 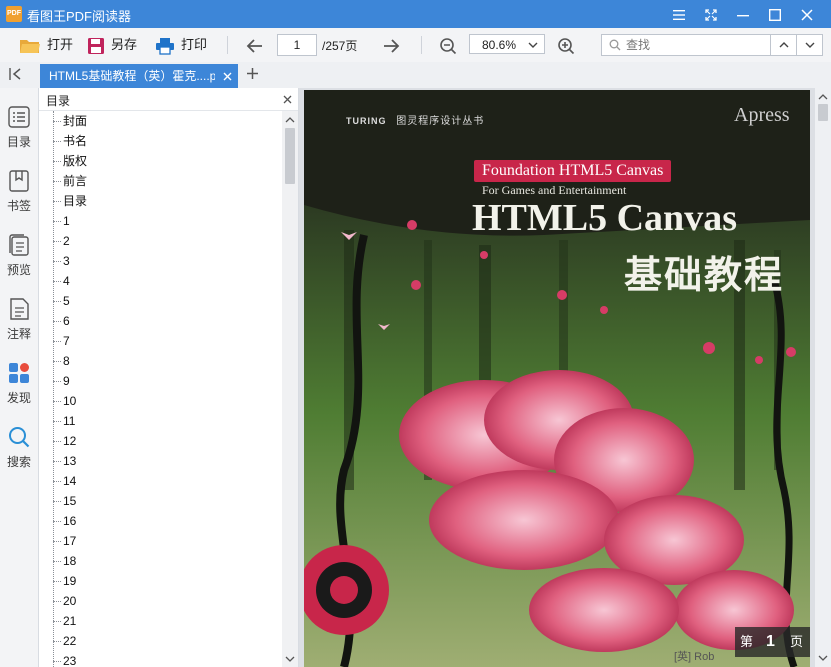 I want to click on outline-item: 9, so click(x=160, y=381).